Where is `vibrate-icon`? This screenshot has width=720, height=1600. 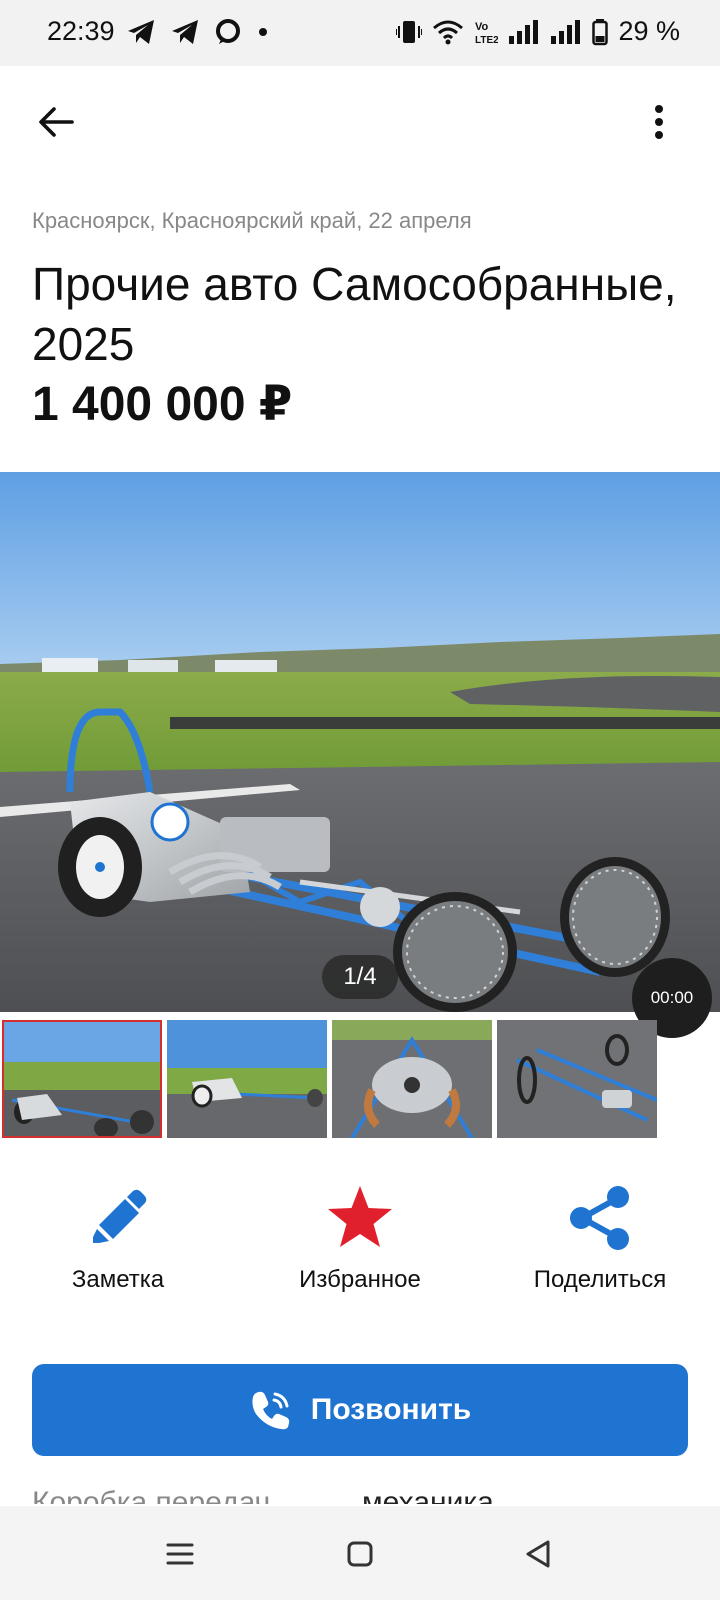
vibrate-icon is located at coordinates (409, 31).